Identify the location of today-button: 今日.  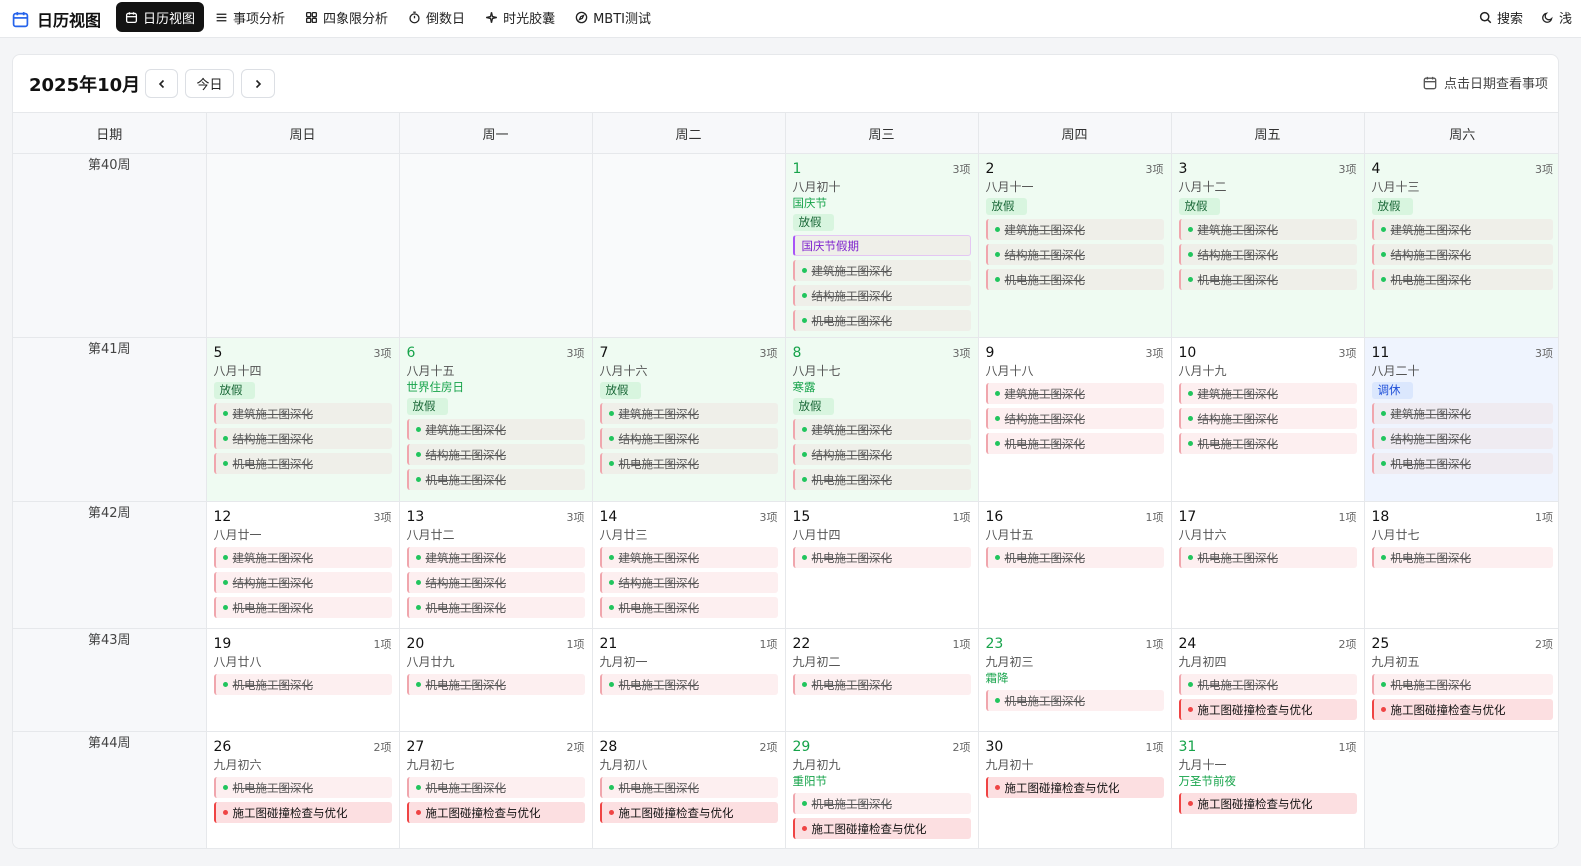
(209, 83).